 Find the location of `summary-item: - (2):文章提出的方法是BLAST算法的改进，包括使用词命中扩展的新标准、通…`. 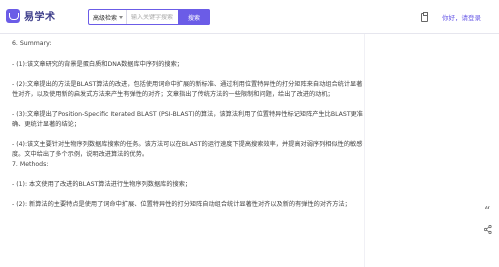

summary-item: - (2):文章提出的方法是BLAST算法的改进，包括使用词命中扩展的新标准、通… is located at coordinates (187, 89).